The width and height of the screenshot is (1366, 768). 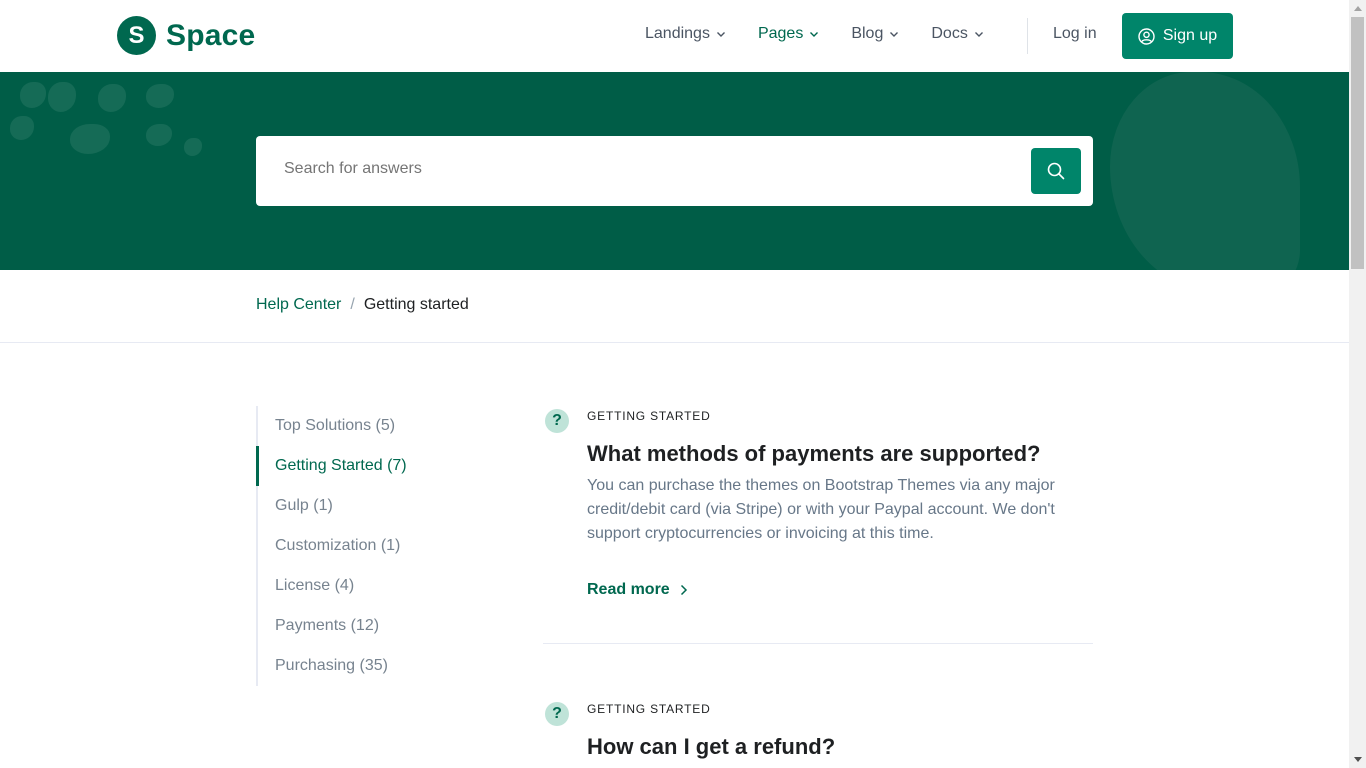 I want to click on sidebar-item-top-solutions: Top Solutions (5), so click(x=335, y=426).